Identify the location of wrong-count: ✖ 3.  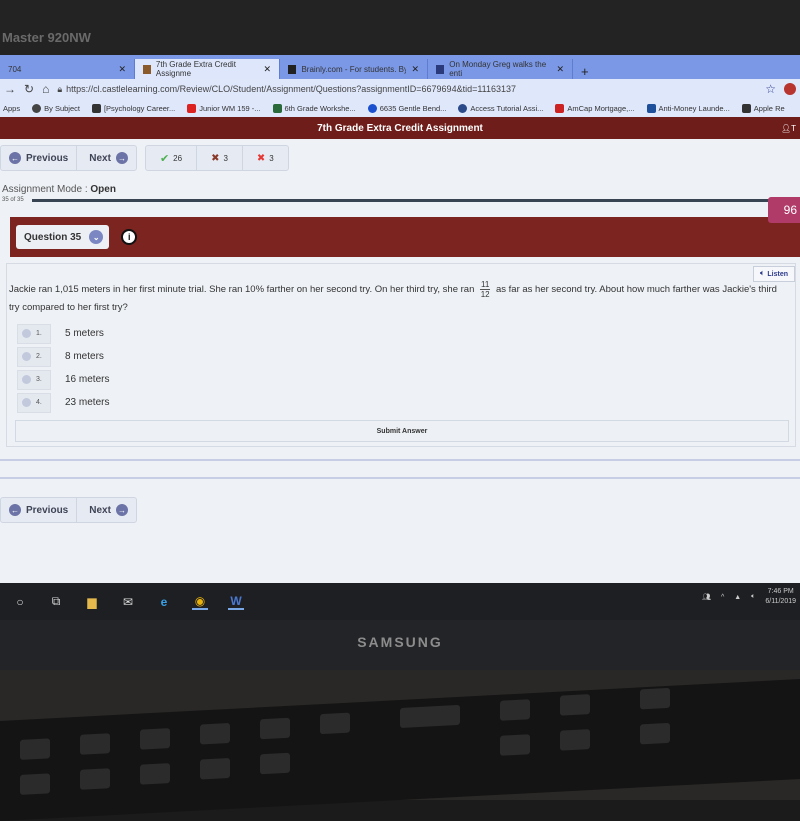
(265, 158).